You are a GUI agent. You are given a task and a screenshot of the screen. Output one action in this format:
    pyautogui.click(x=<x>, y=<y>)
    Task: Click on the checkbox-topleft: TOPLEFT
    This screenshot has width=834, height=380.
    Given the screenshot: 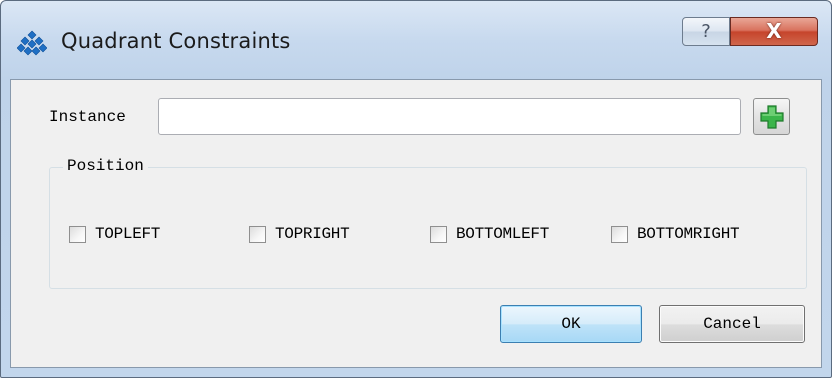 What is the action you would take?
    pyautogui.click(x=114, y=234)
    